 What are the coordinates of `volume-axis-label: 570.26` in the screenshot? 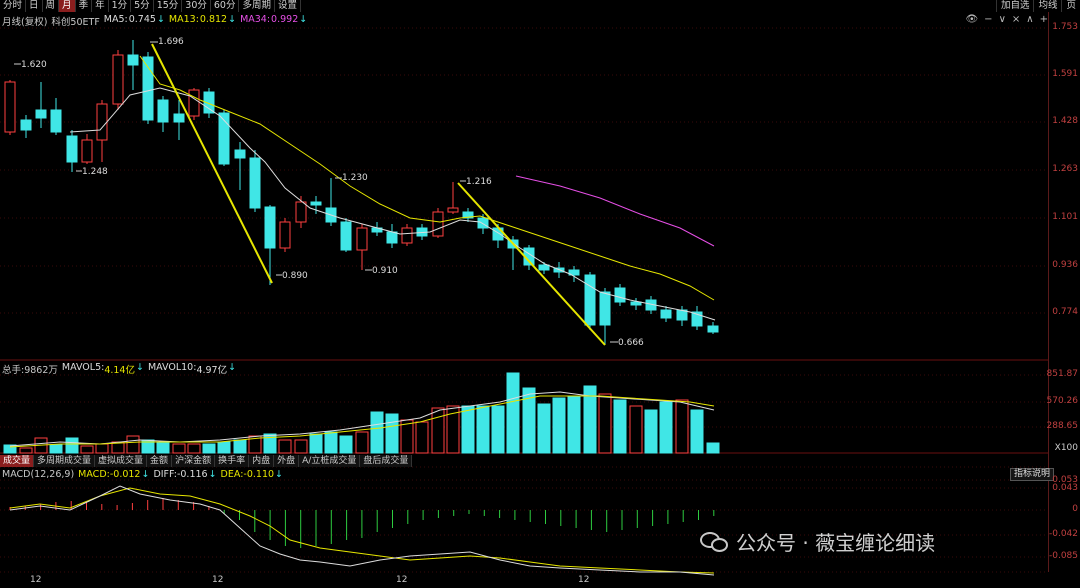 It's located at (1062, 401).